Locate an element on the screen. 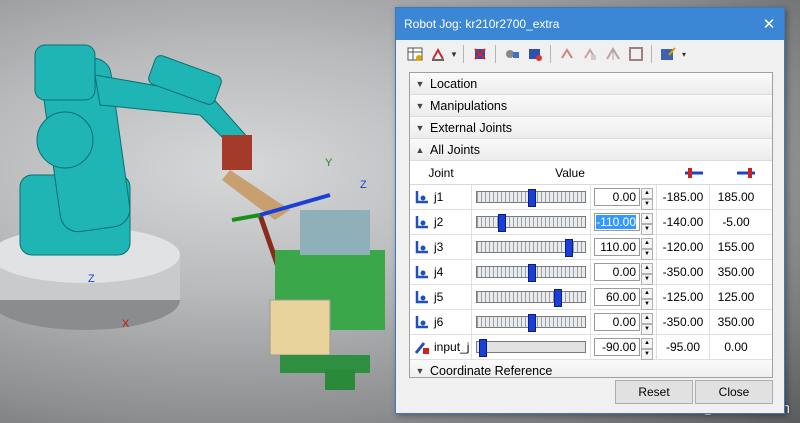  close-button: Close is located at coordinates (734, 392).